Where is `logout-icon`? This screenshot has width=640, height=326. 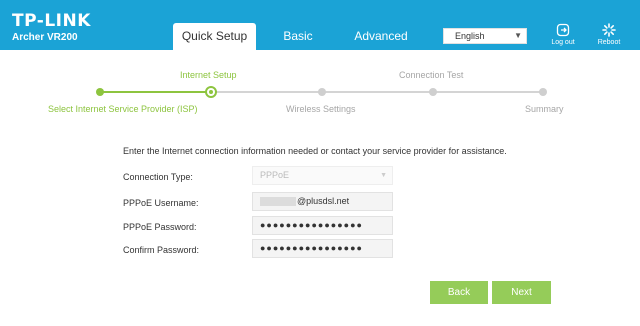 logout-icon is located at coordinates (563, 30).